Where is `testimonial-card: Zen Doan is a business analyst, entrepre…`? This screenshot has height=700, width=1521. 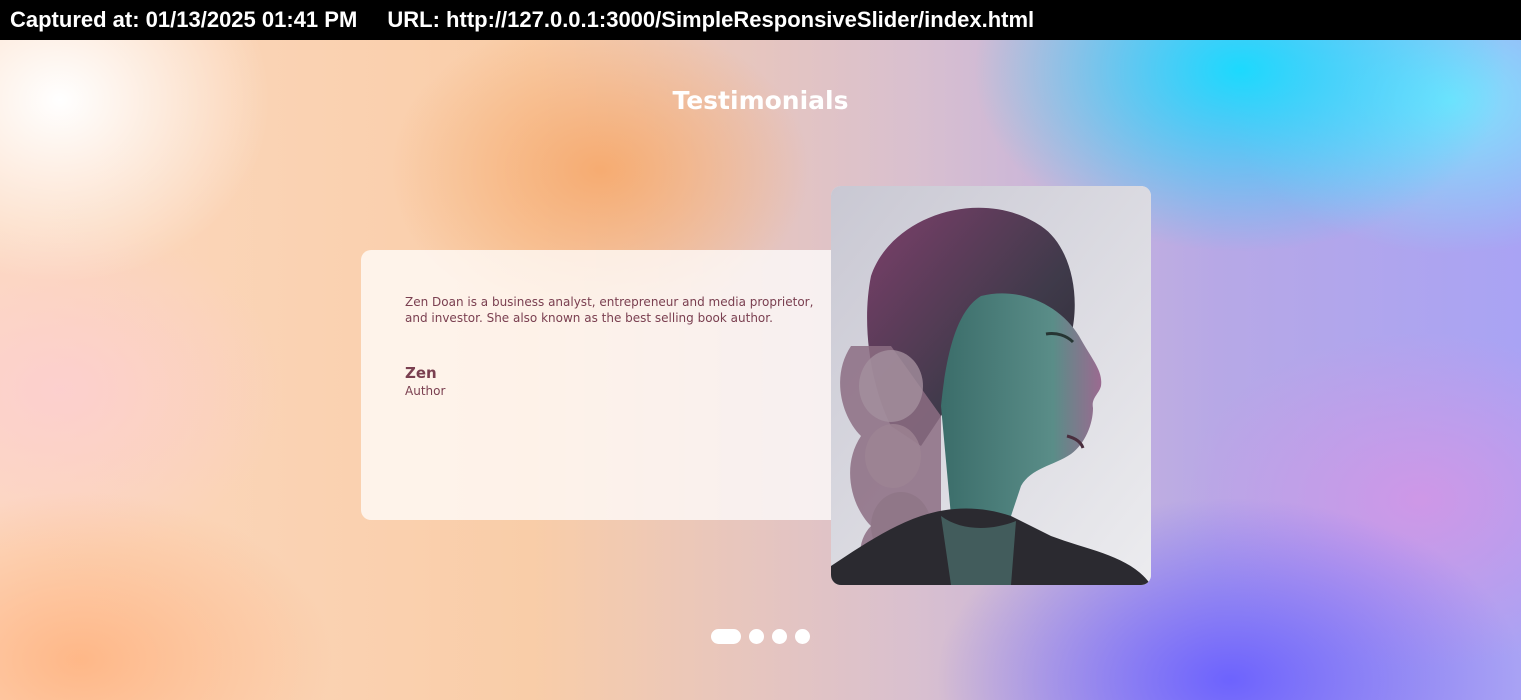
testimonial-card: Zen Doan is a business analyst, entrepre… is located at coordinates (621, 385).